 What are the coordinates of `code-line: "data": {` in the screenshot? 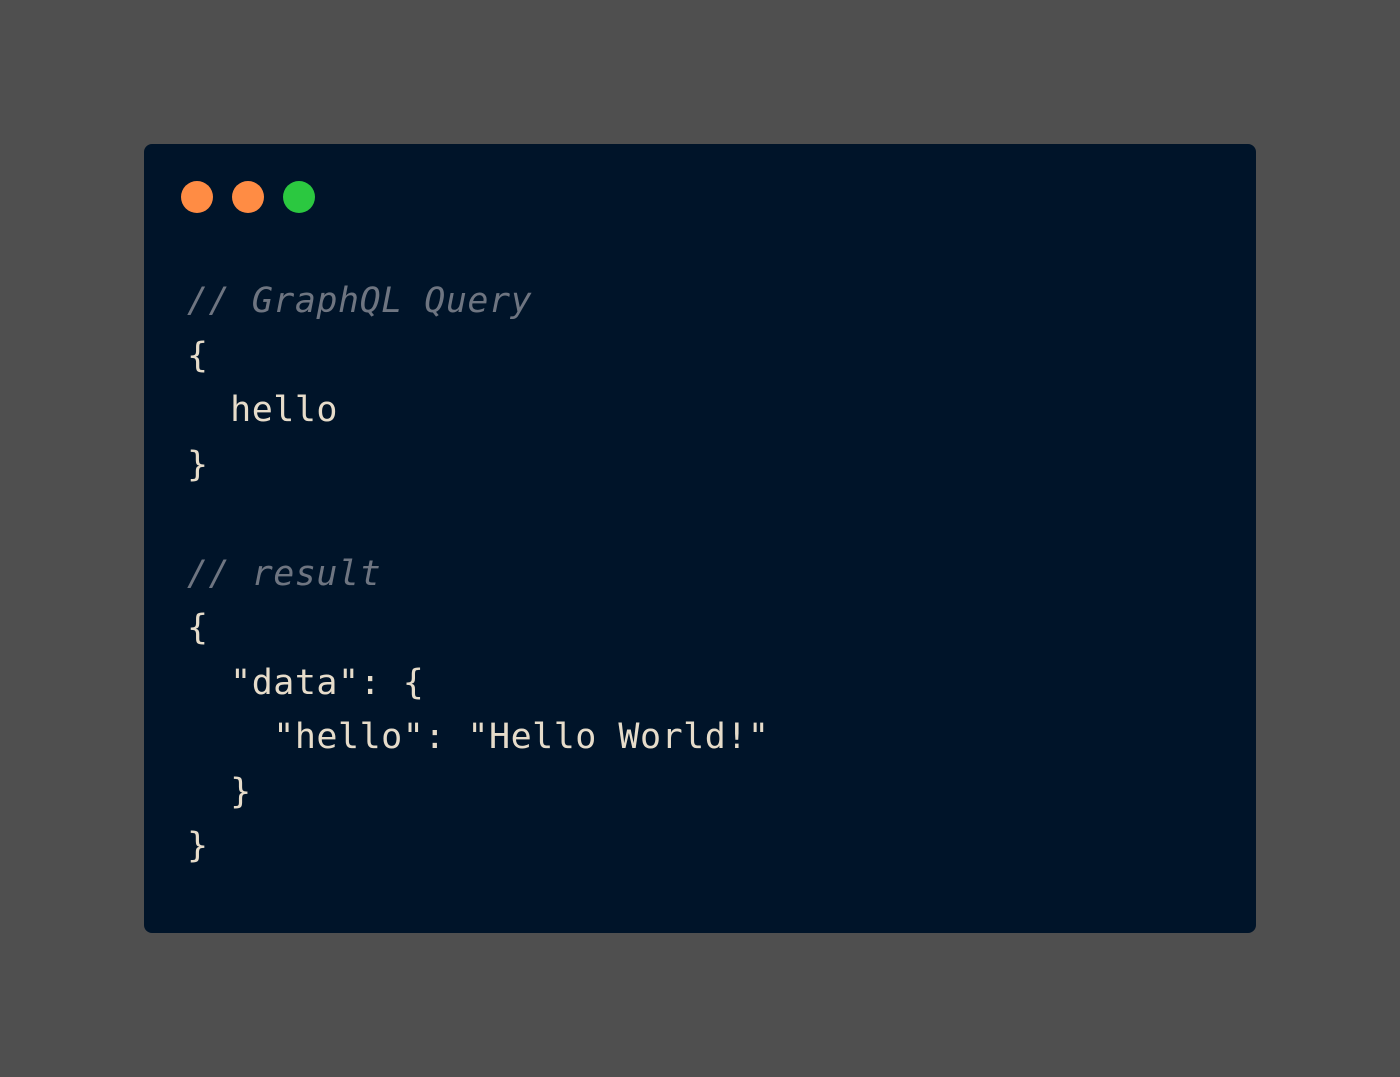 It's located at (306, 682).